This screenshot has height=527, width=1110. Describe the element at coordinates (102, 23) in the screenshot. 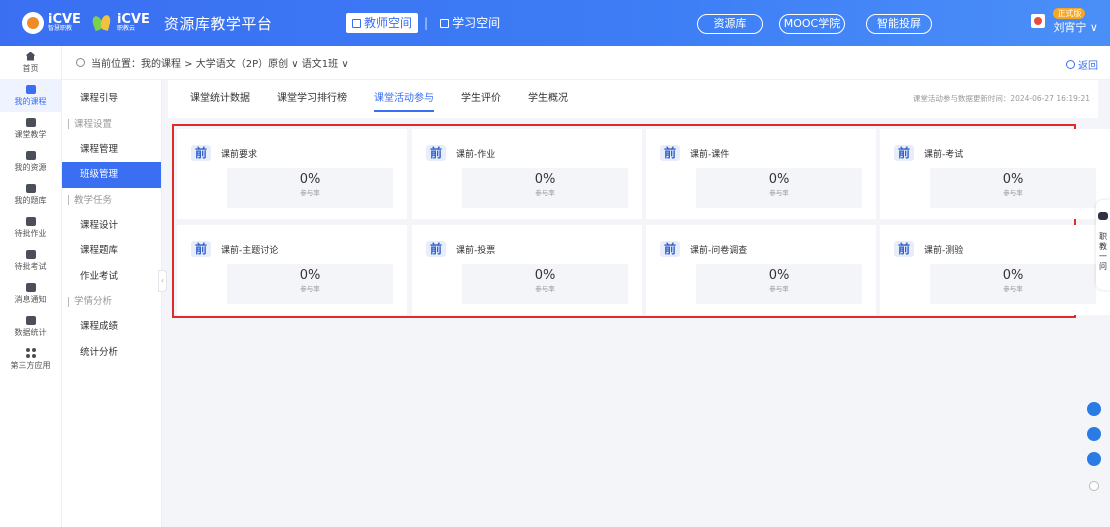

I see `leaf-logo-icon` at that location.